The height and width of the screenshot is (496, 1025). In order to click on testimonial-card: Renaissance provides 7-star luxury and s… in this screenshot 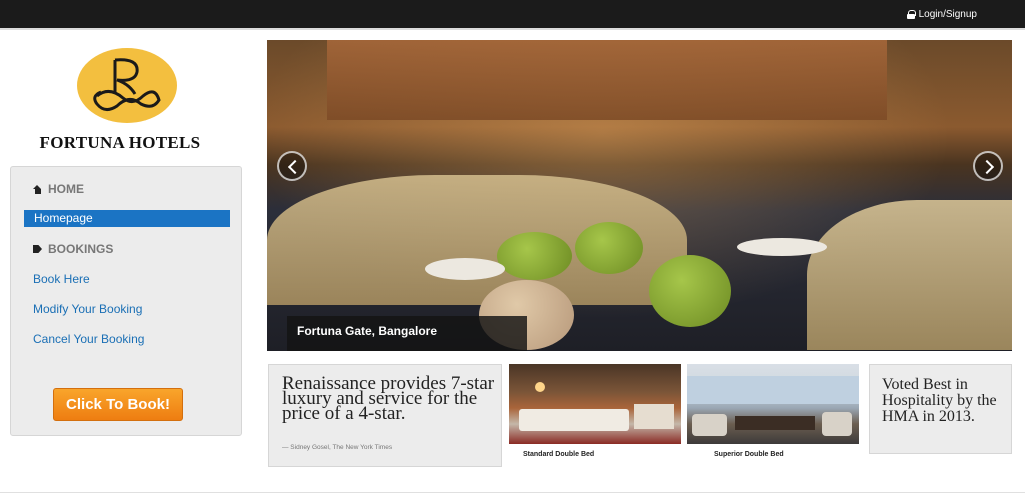, I will do `click(385, 415)`.